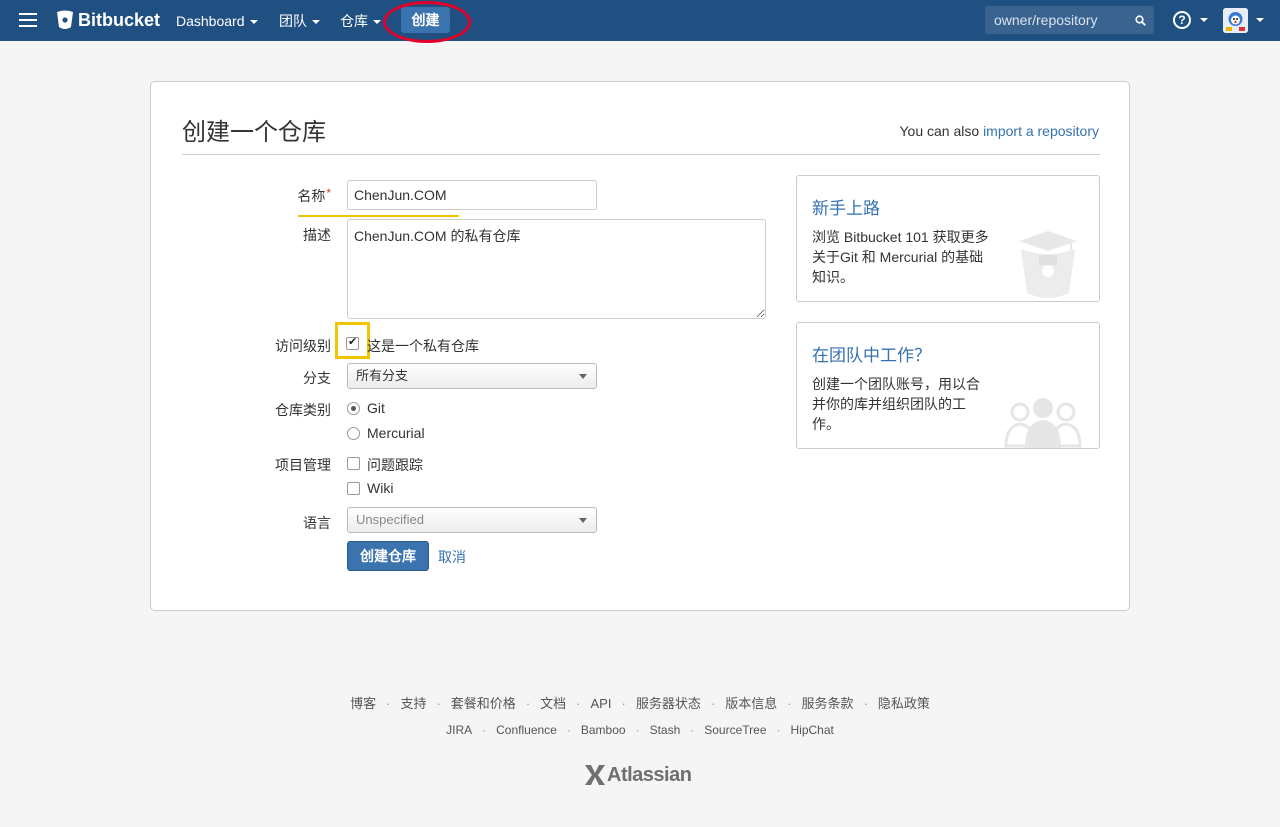 This screenshot has height=827, width=1280. Describe the element at coordinates (668, 703) in the screenshot. I see `footer-link-status: 服务器状态` at that location.